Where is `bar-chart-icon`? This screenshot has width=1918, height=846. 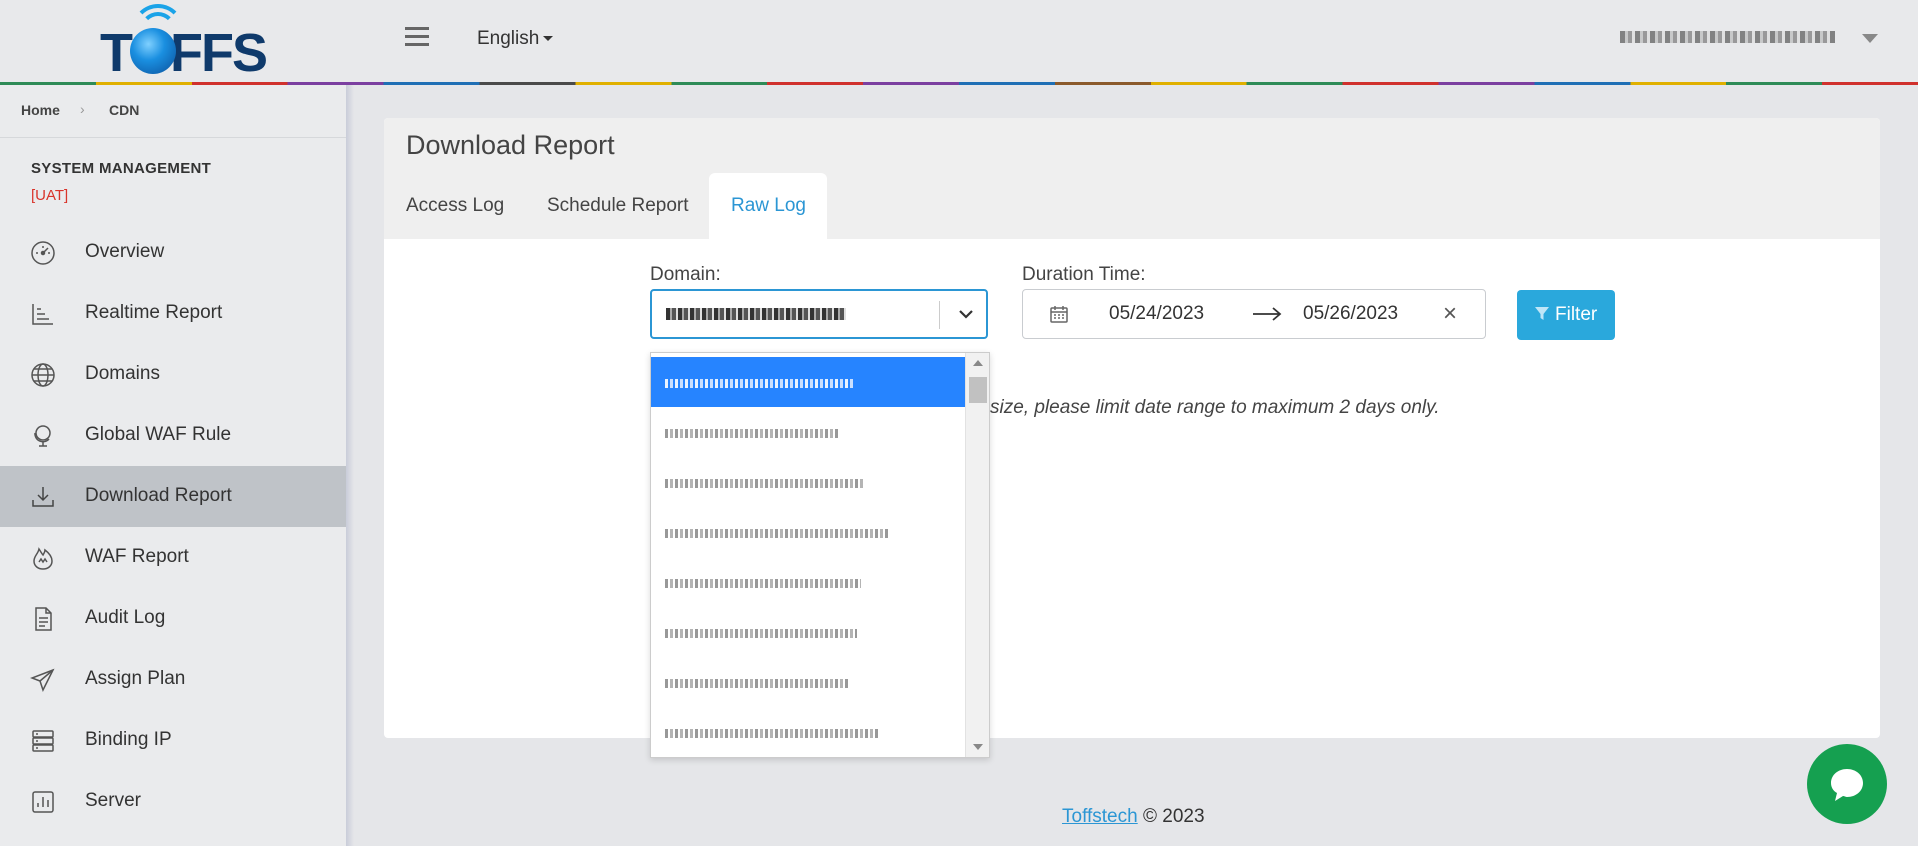 bar-chart-icon is located at coordinates (42, 314).